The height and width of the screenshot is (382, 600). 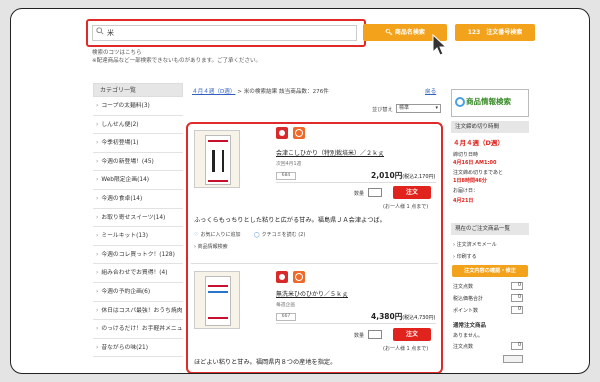 I want to click on search-icon: 🔍︎, so click(x=389, y=32).